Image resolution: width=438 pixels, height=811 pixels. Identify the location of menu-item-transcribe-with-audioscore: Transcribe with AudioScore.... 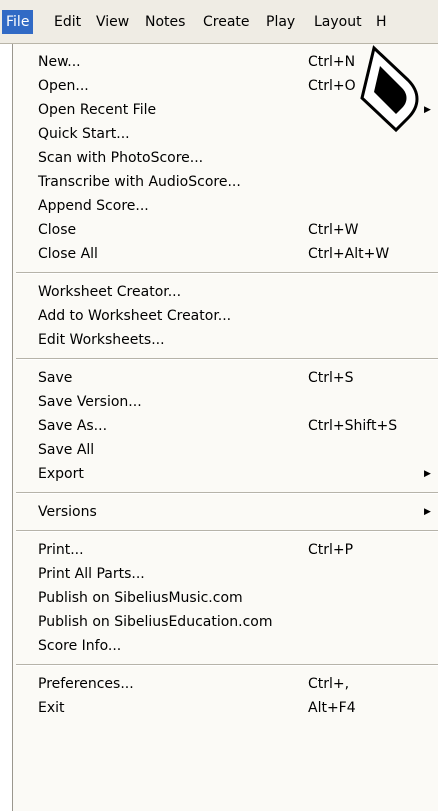
(225, 182).